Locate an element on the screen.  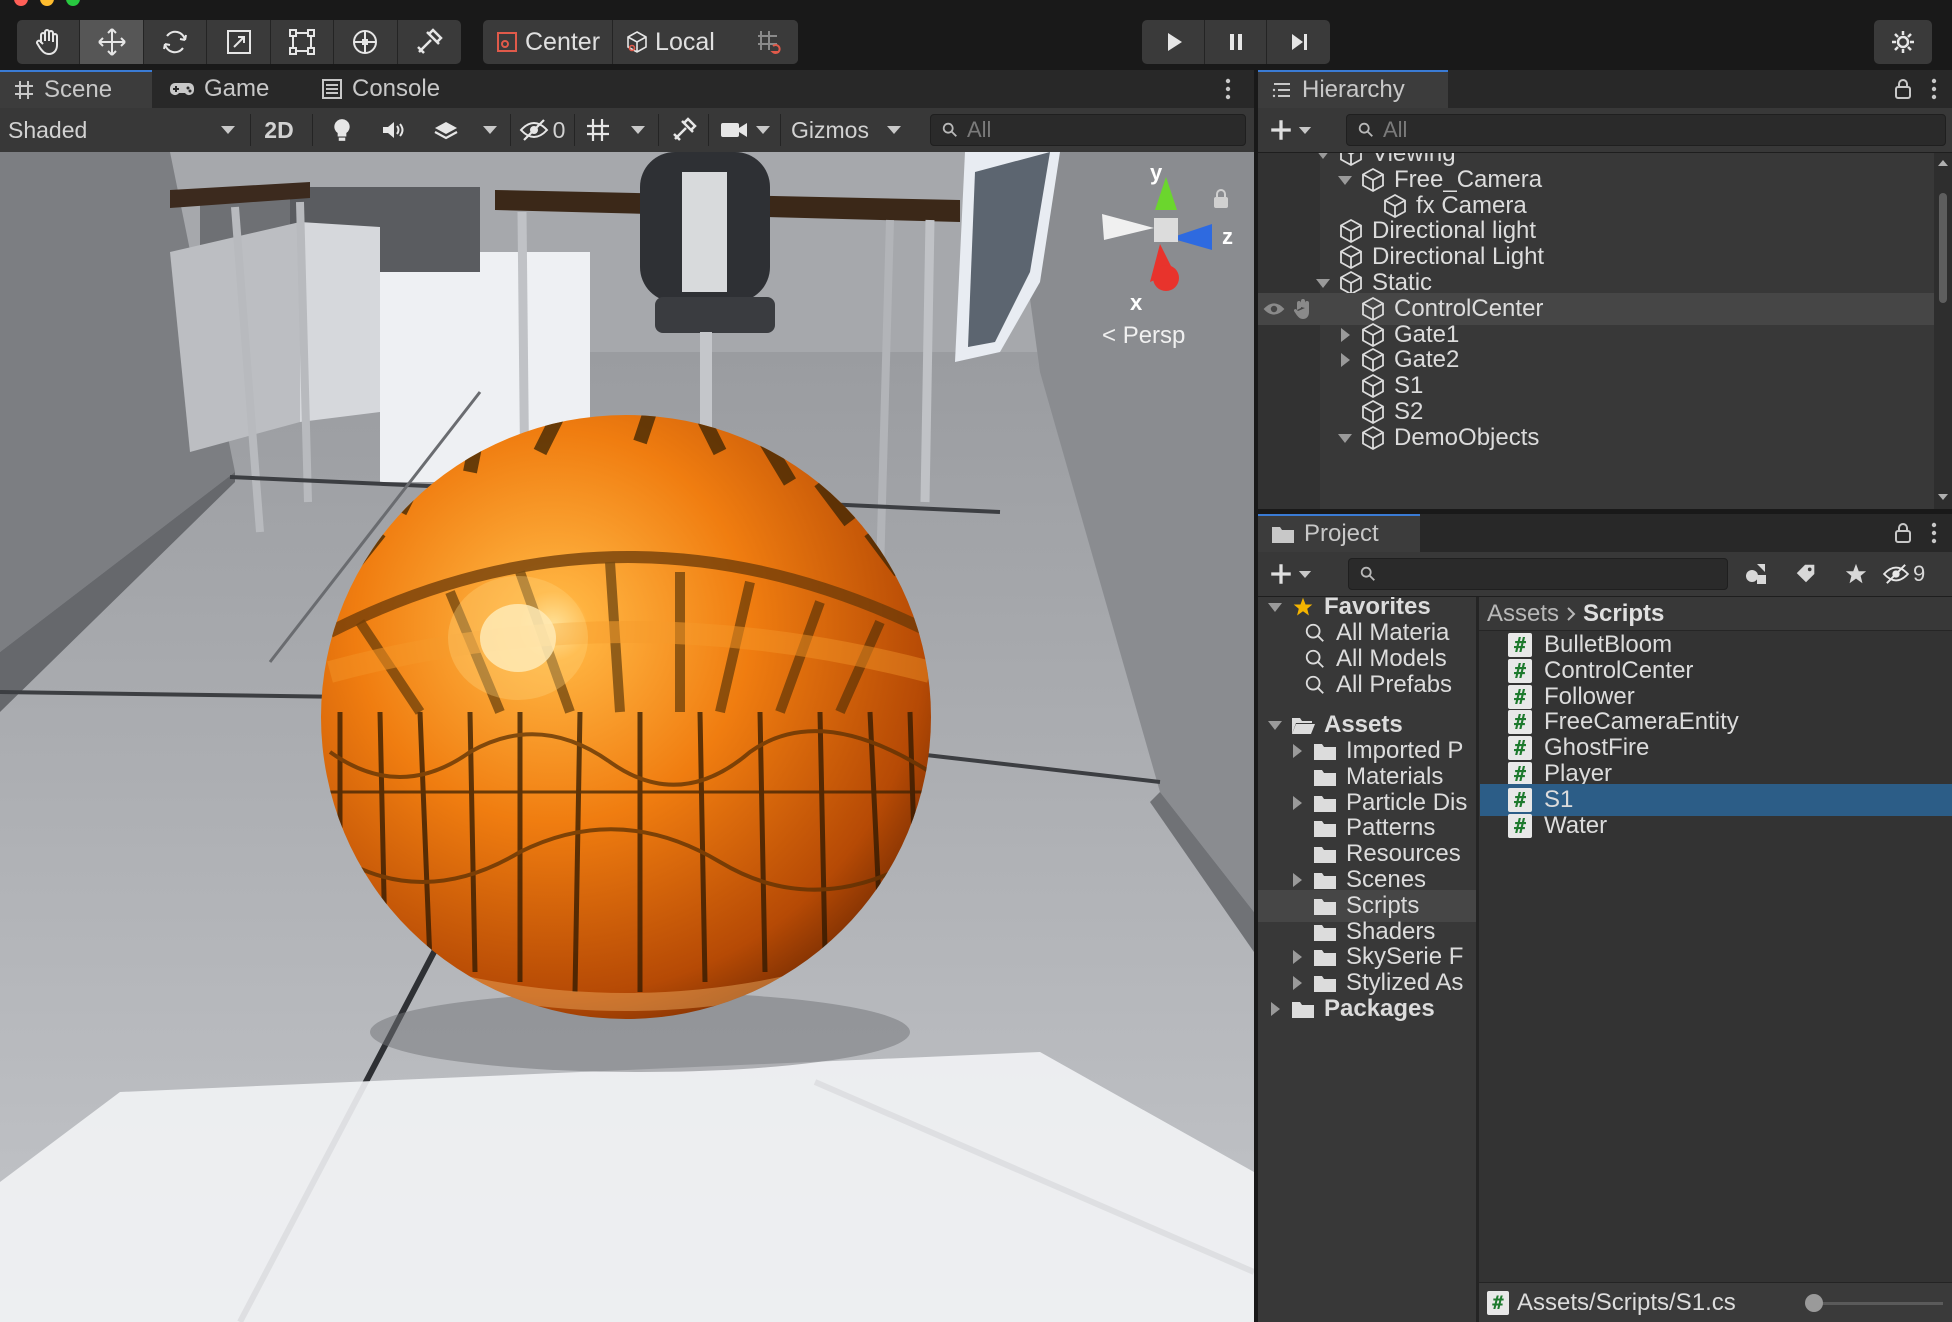
draw-mode-dropdown: Shaded is located at coordinates (122, 130).